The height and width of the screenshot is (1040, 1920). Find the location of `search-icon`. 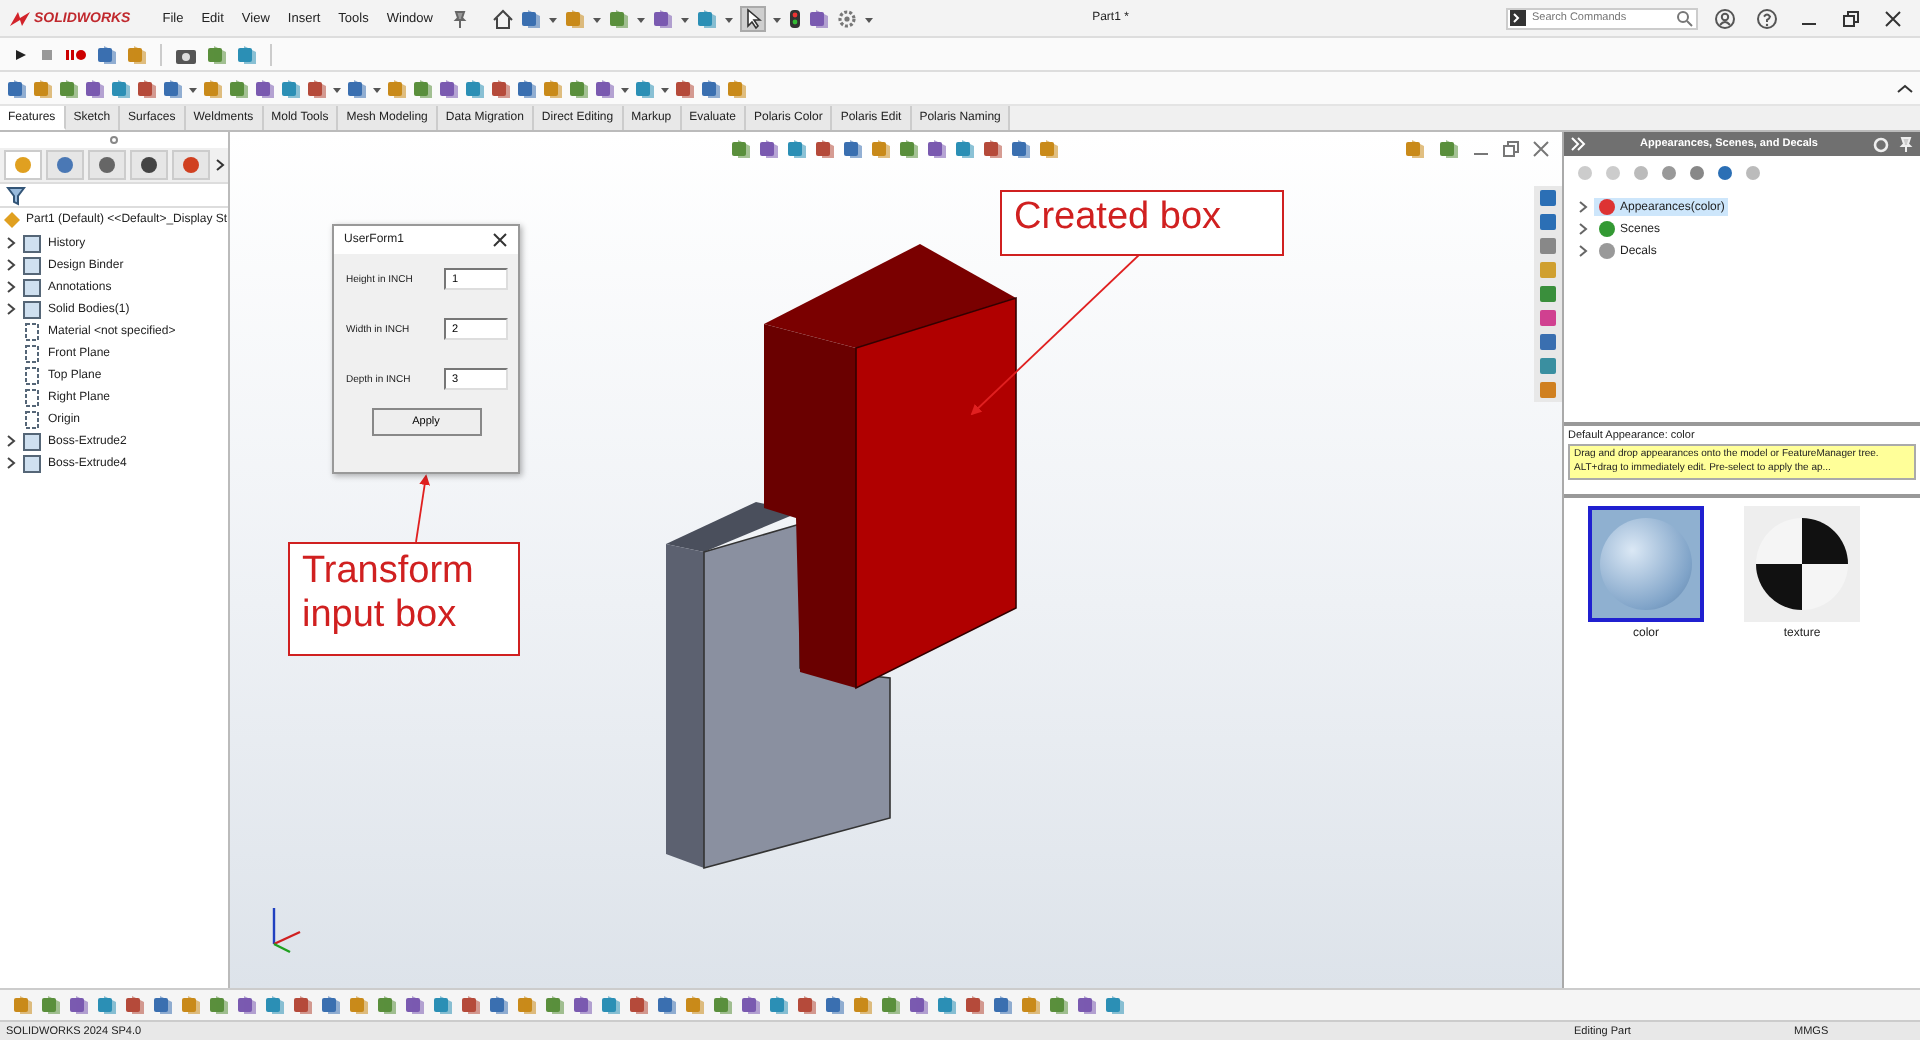

search-icon is located at coordinates (1685, 18).